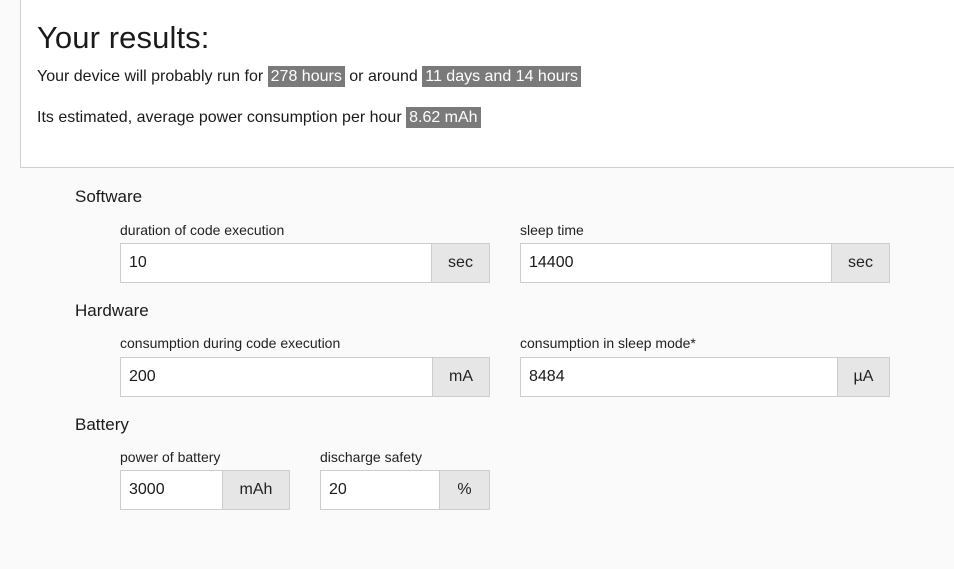 The width and height of the screenshot is (954, 569). I want to click on avg-consumption-value: 8.62 mAh, so click(443, 117).